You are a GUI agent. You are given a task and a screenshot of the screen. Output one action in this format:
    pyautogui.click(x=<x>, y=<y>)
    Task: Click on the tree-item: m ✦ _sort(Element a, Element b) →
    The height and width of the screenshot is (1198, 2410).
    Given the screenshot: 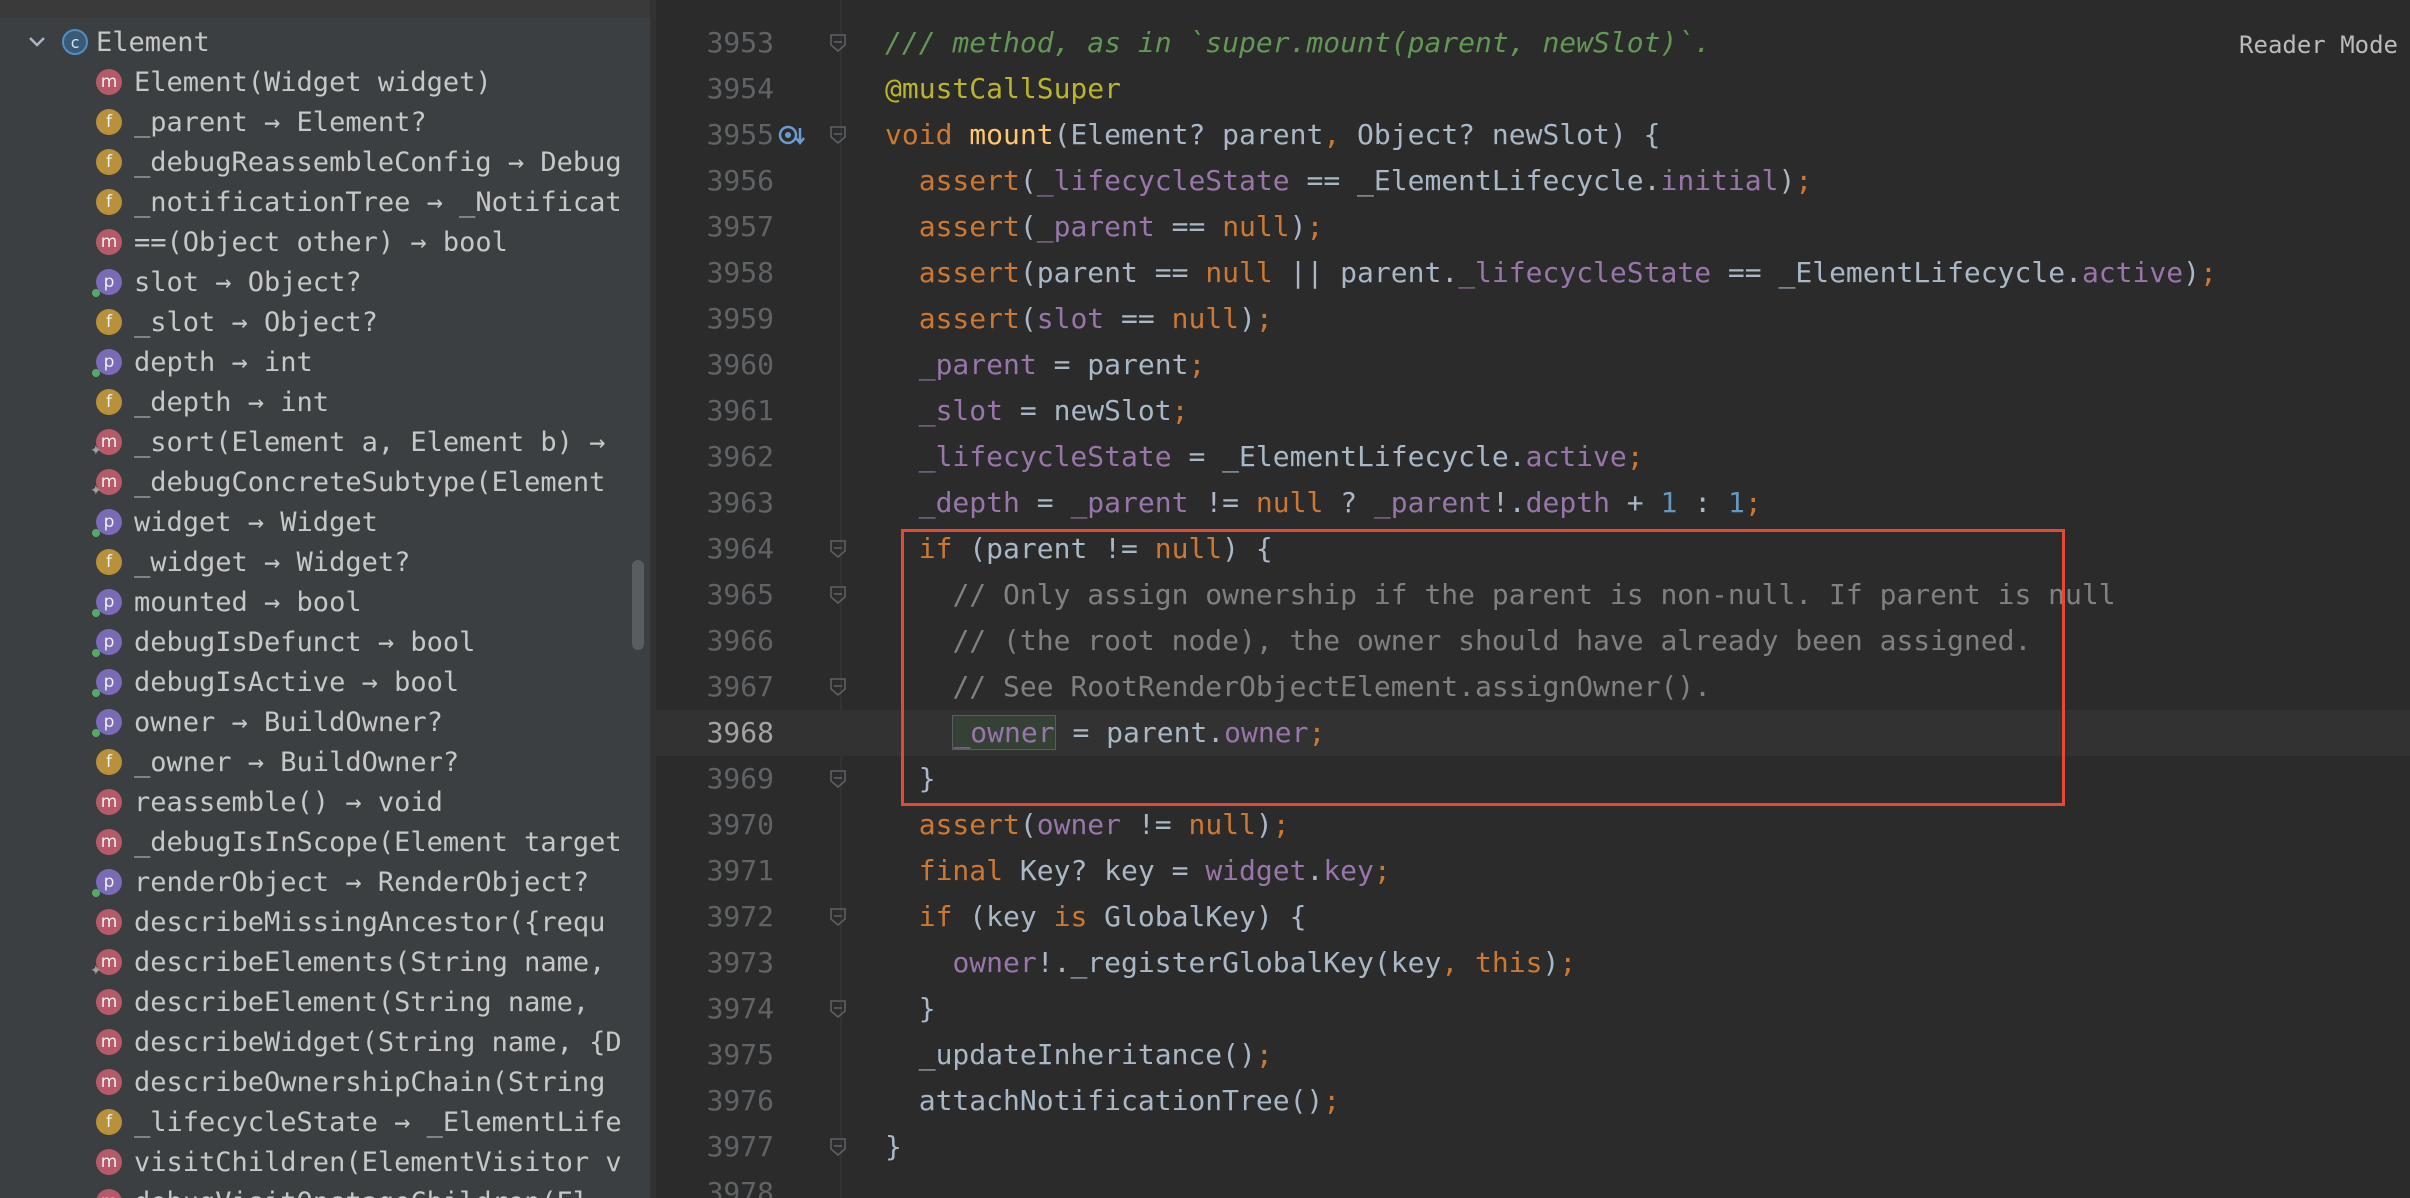 What is the action you would take?
    pyautogui.click(x=347, y=442)
    